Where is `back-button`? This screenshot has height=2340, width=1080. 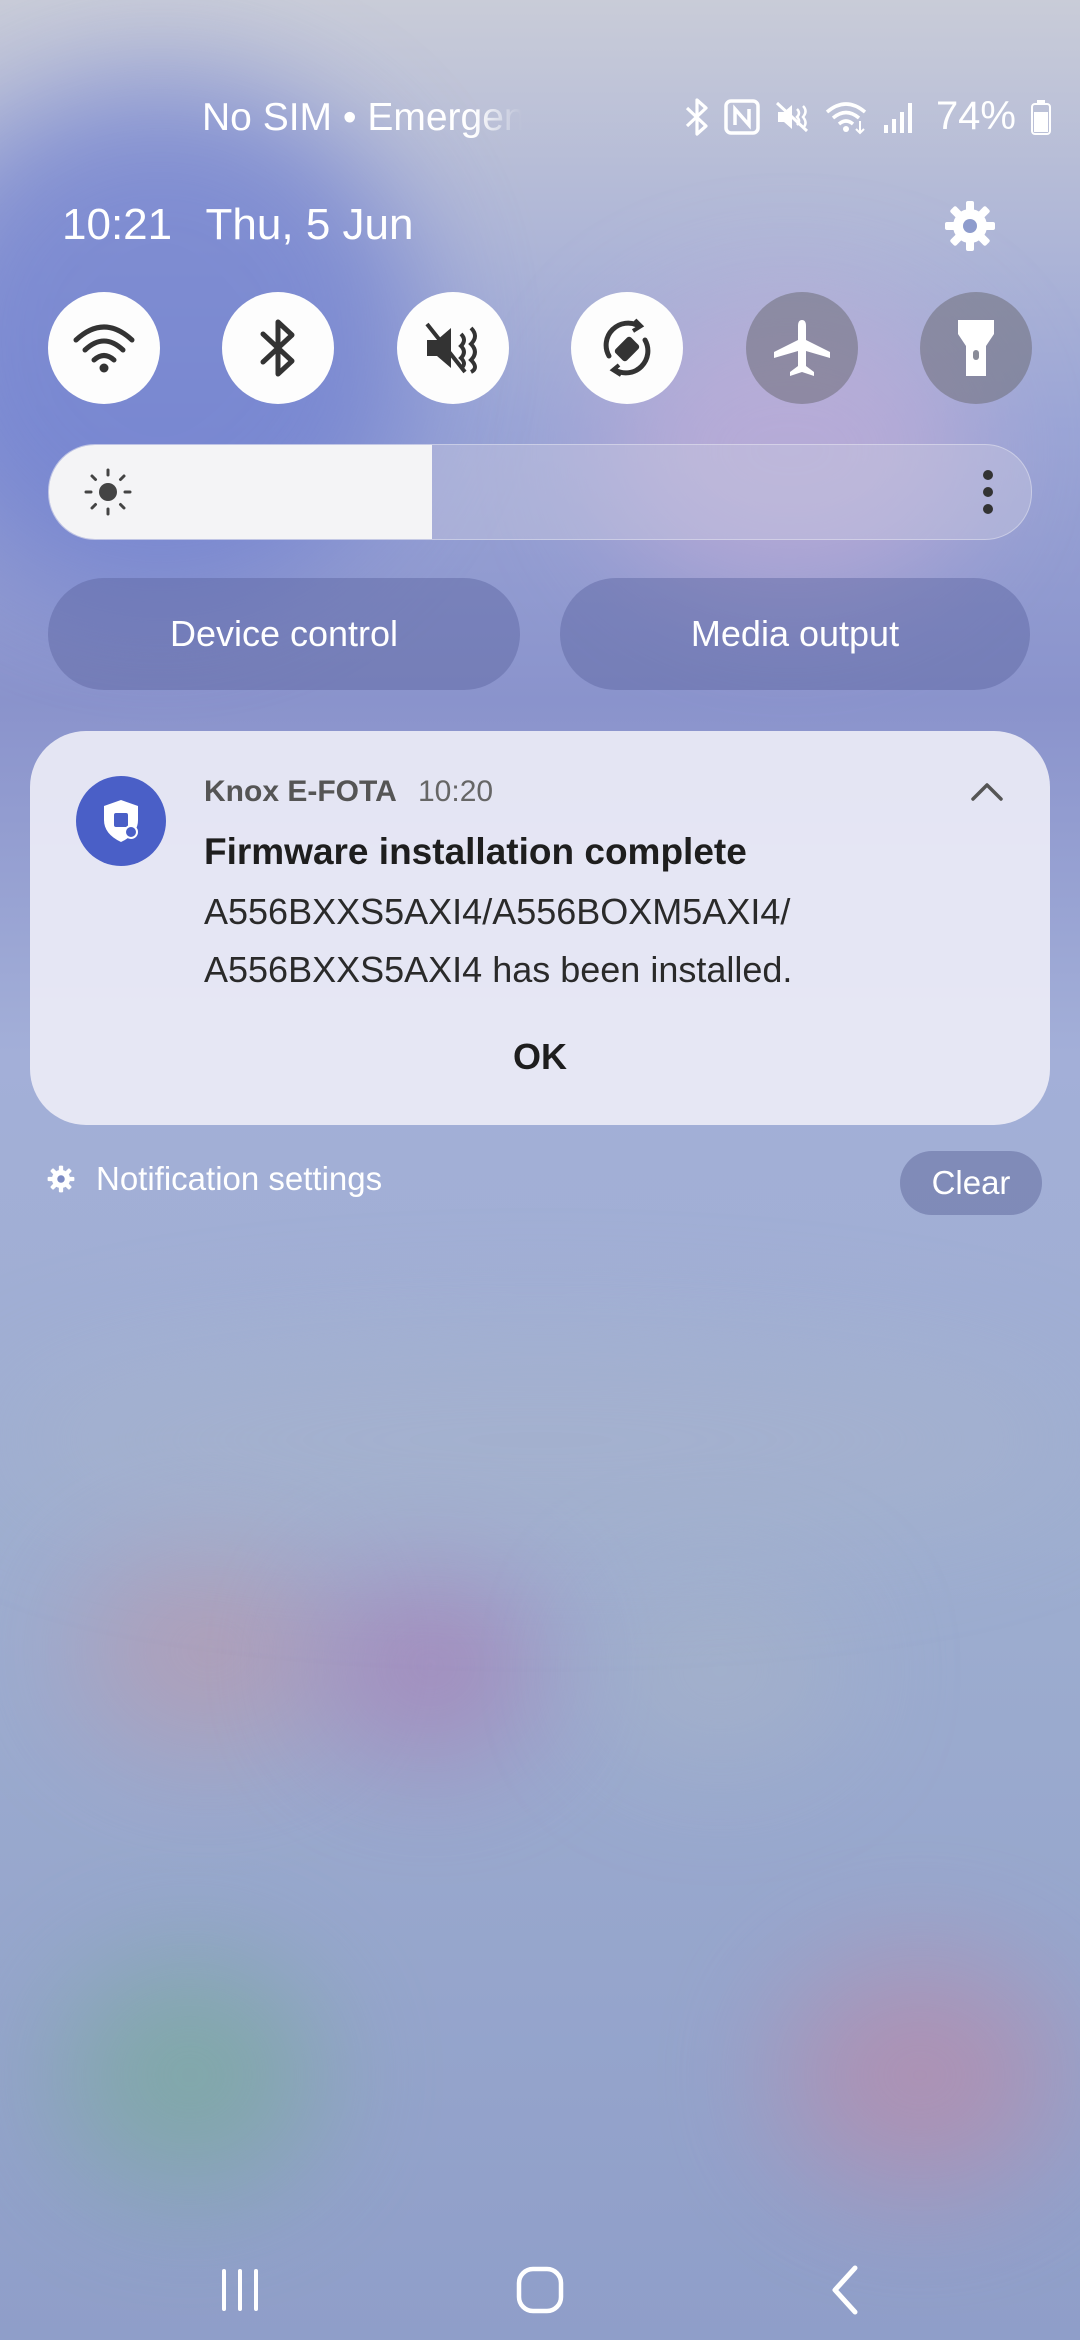 back-button is located at coordinates (845, 2290).